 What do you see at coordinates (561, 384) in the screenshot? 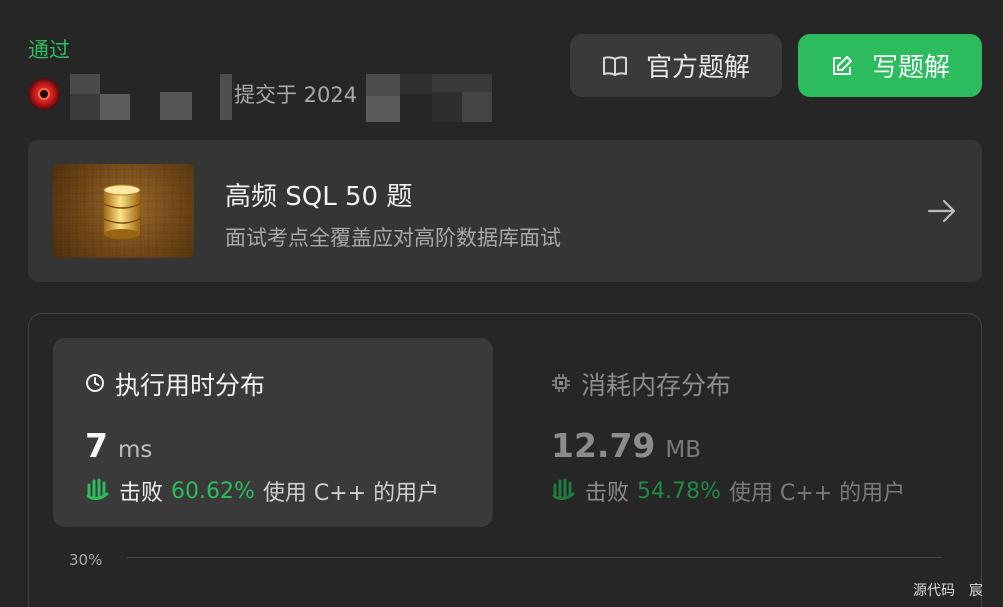
I see `chip-icon` at bounding box center [561, 384].